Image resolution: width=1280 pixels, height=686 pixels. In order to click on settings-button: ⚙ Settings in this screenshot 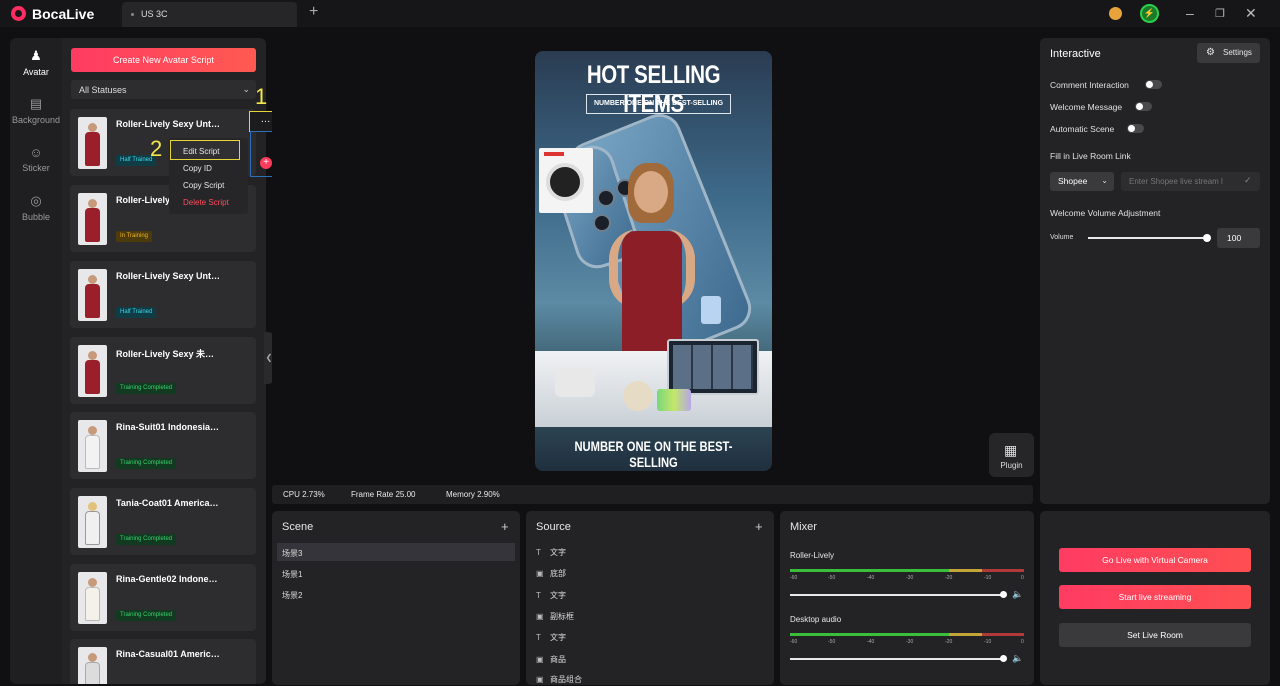, I will do `click(1228, 53)`.